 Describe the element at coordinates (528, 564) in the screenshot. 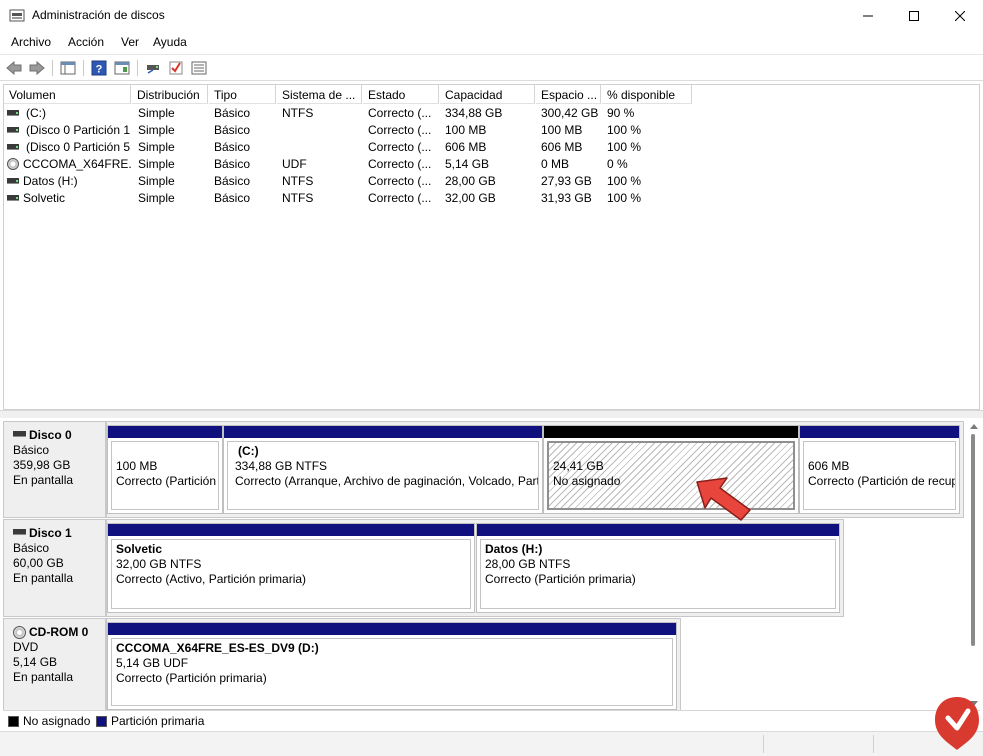

I see `partition-size: 28,00 GB NTFS` at that location.